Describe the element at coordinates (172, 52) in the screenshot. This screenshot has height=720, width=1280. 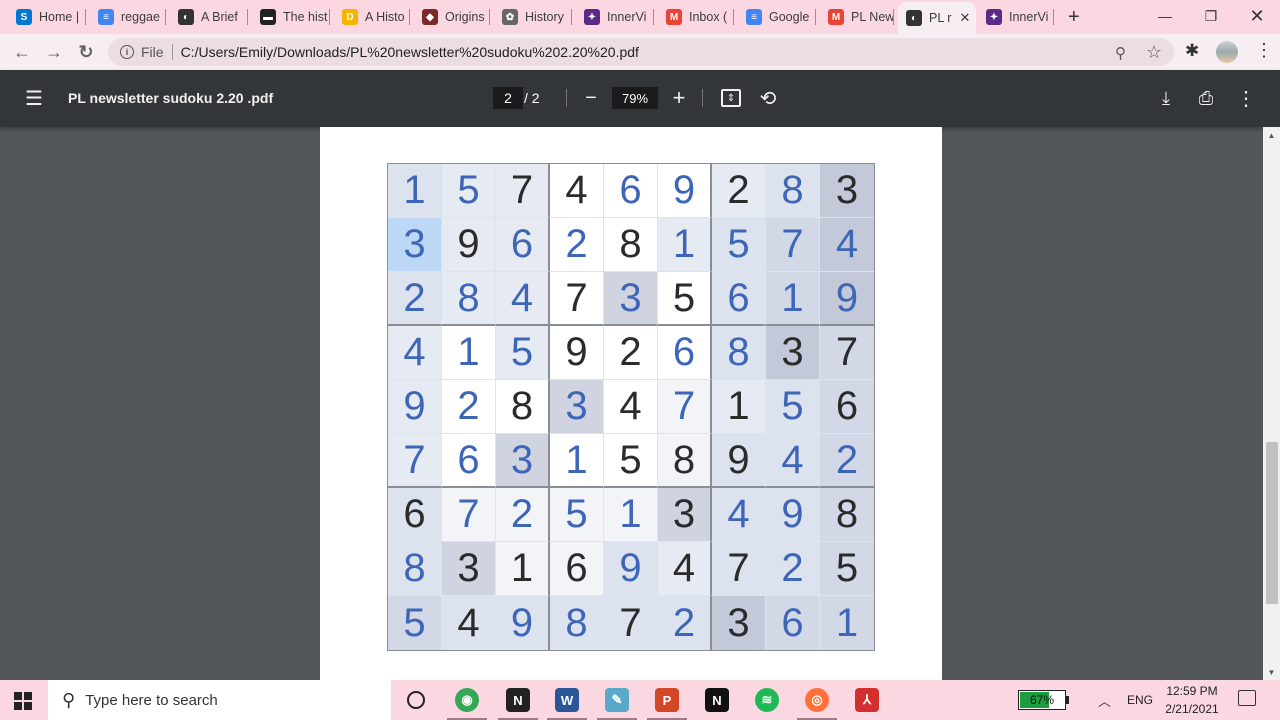
I see `url-divider` at that location.